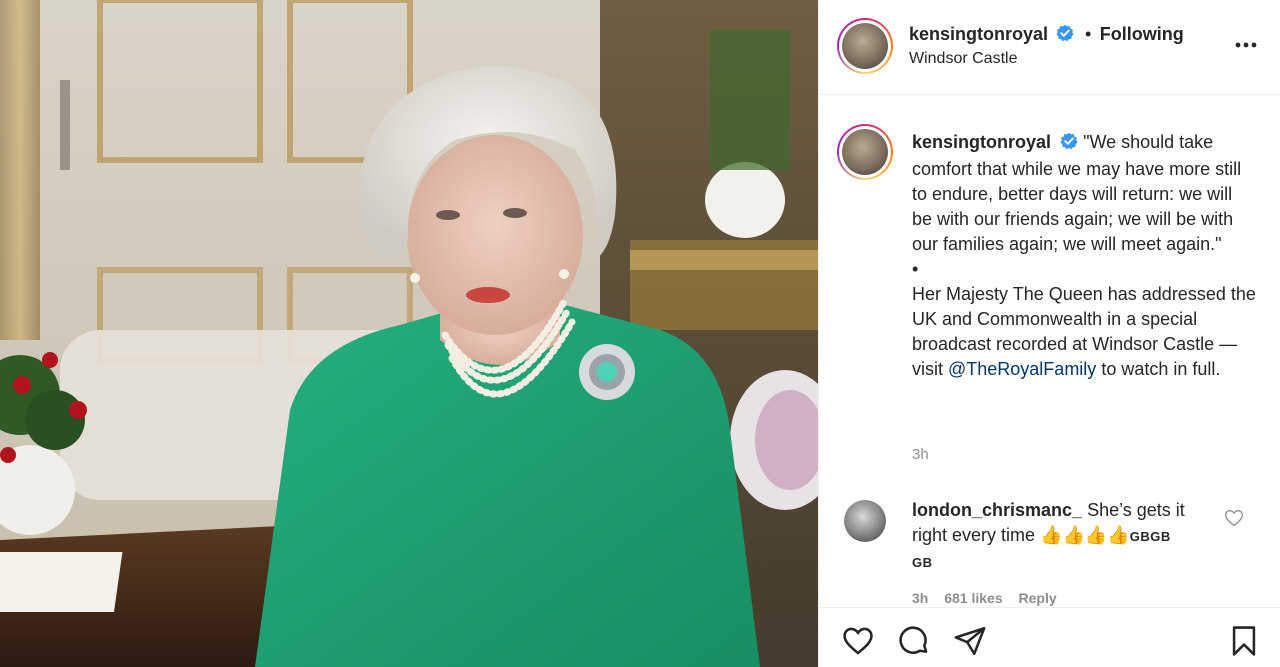  I want to click on action-bar, so click(1049, 637).